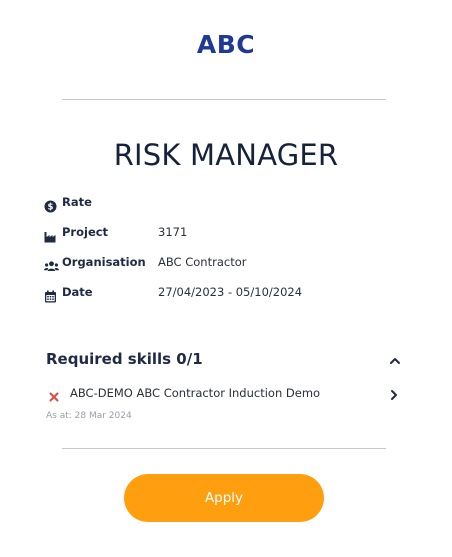 This screenshot has height=557, width=452. I want to click on rate-label: Rate, so click(77, 202).